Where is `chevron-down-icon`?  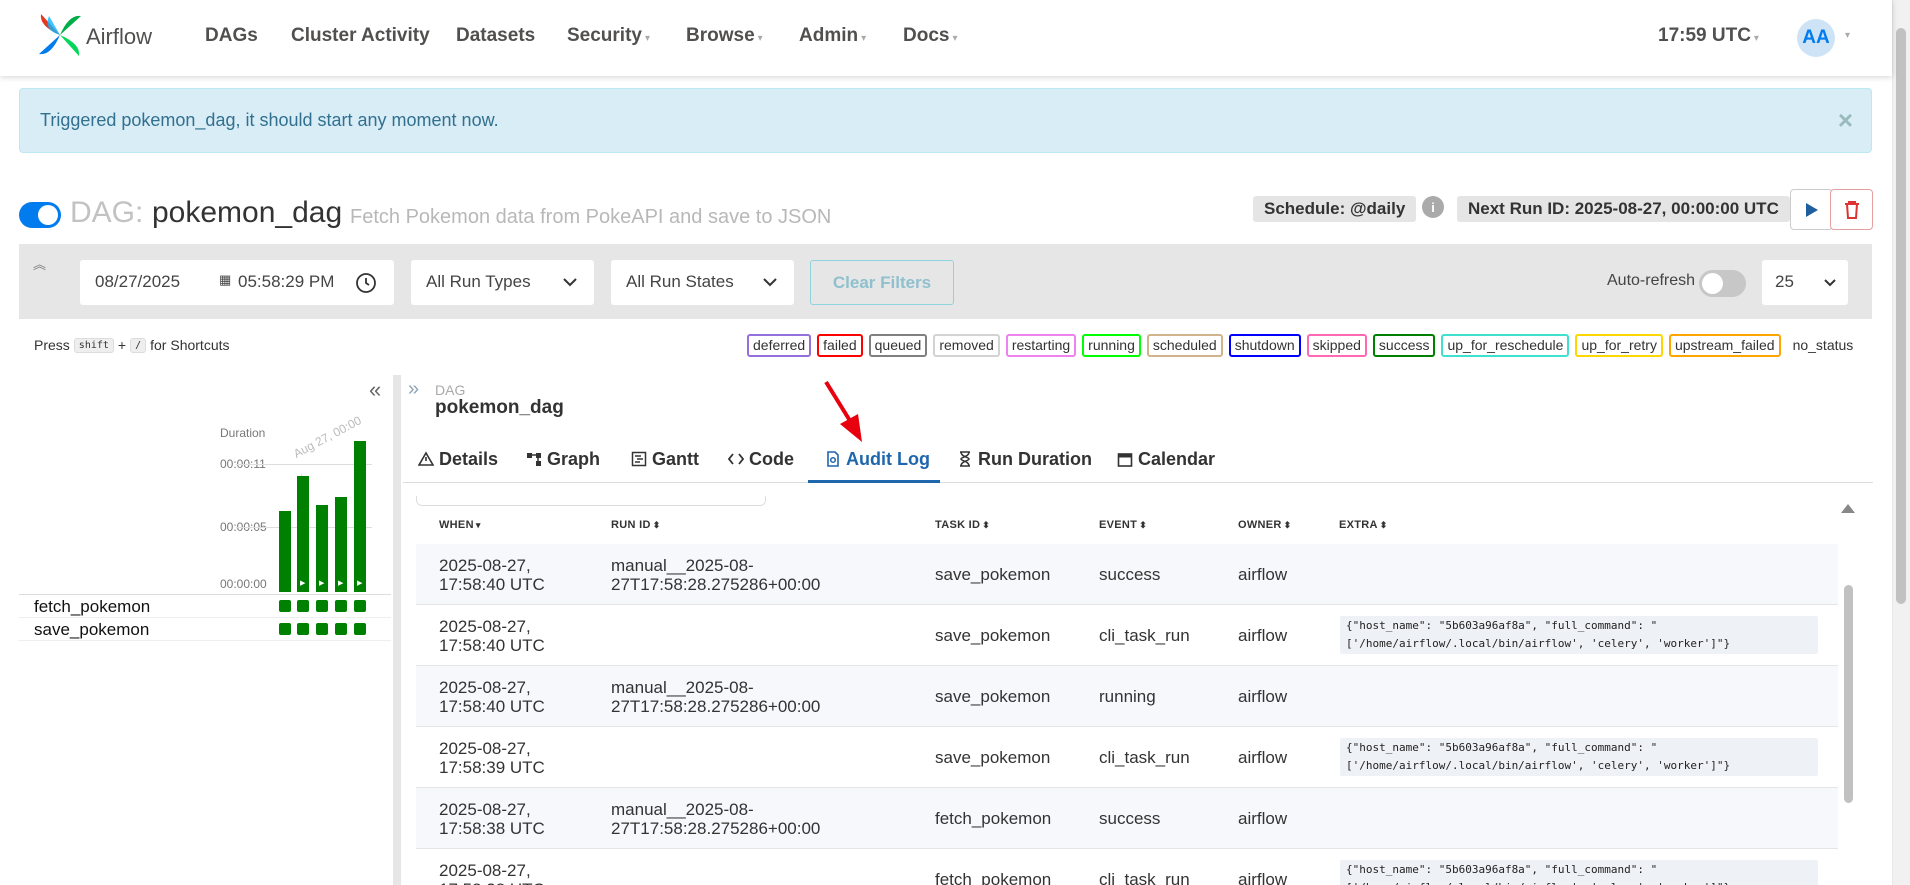
chevron-down-icon is located at coordinates (1830, 283).